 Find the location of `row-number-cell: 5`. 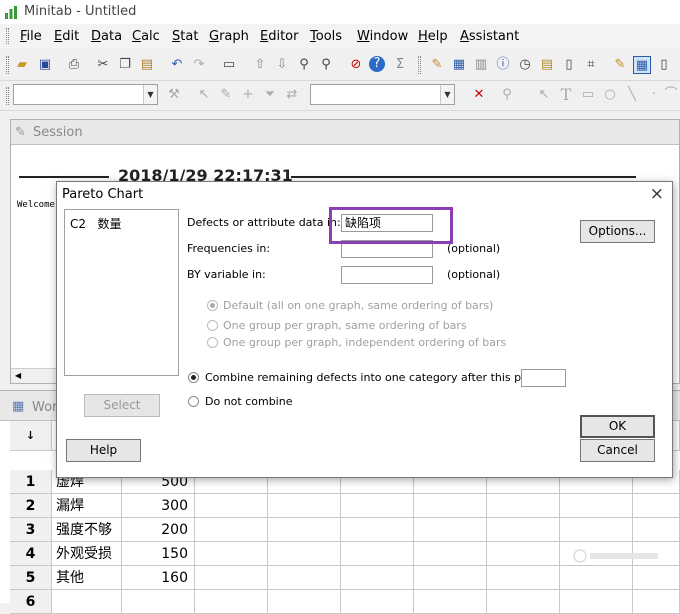

row-number-cell: 5 is located at coordinates (31, 578).